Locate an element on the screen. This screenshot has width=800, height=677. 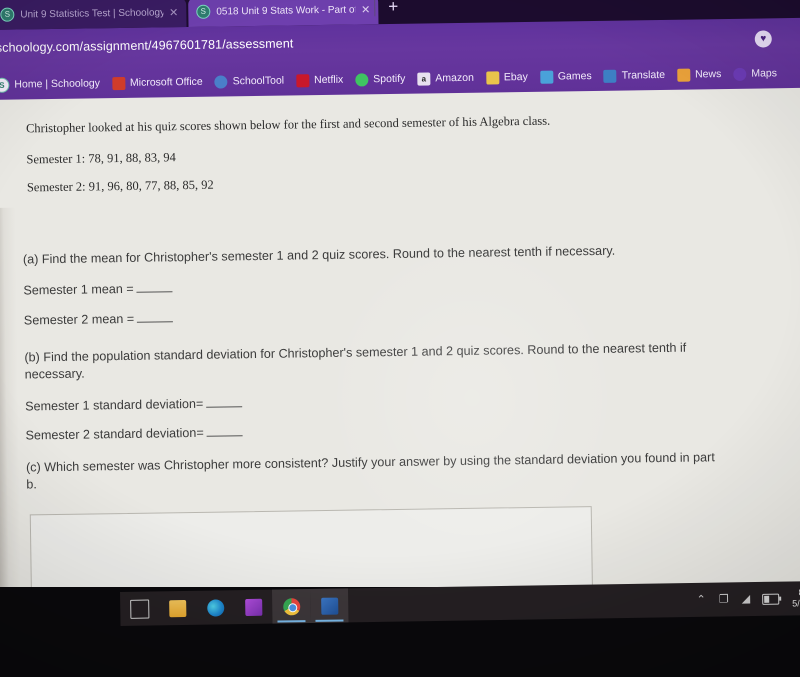
microsoft-edge-button is located at coordinates (215, 607).